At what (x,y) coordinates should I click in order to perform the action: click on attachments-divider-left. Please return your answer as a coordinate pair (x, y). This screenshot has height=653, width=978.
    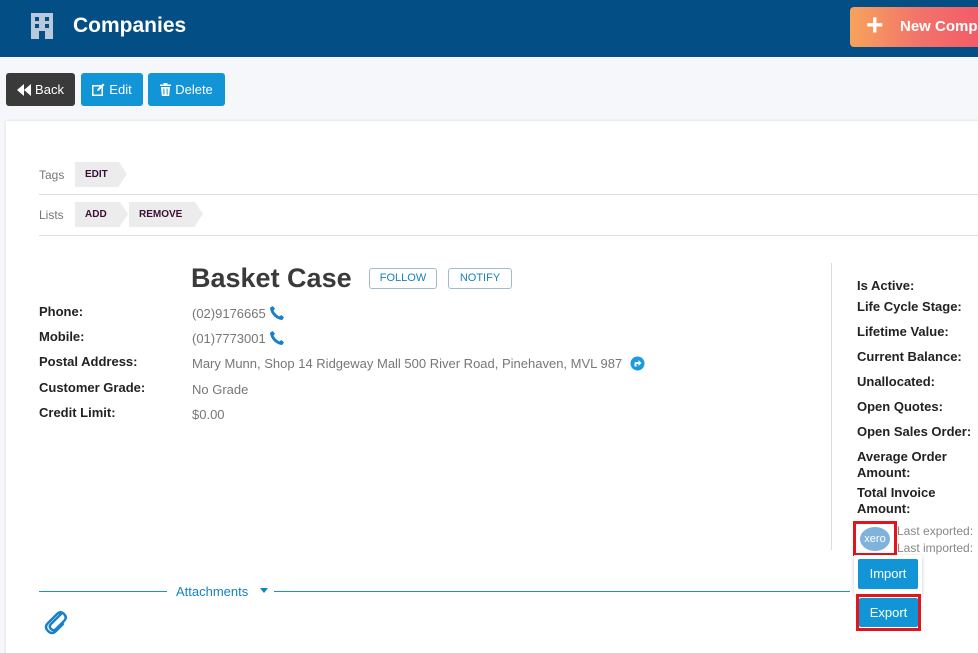
    Looking at the image, I should click on (103, 591).